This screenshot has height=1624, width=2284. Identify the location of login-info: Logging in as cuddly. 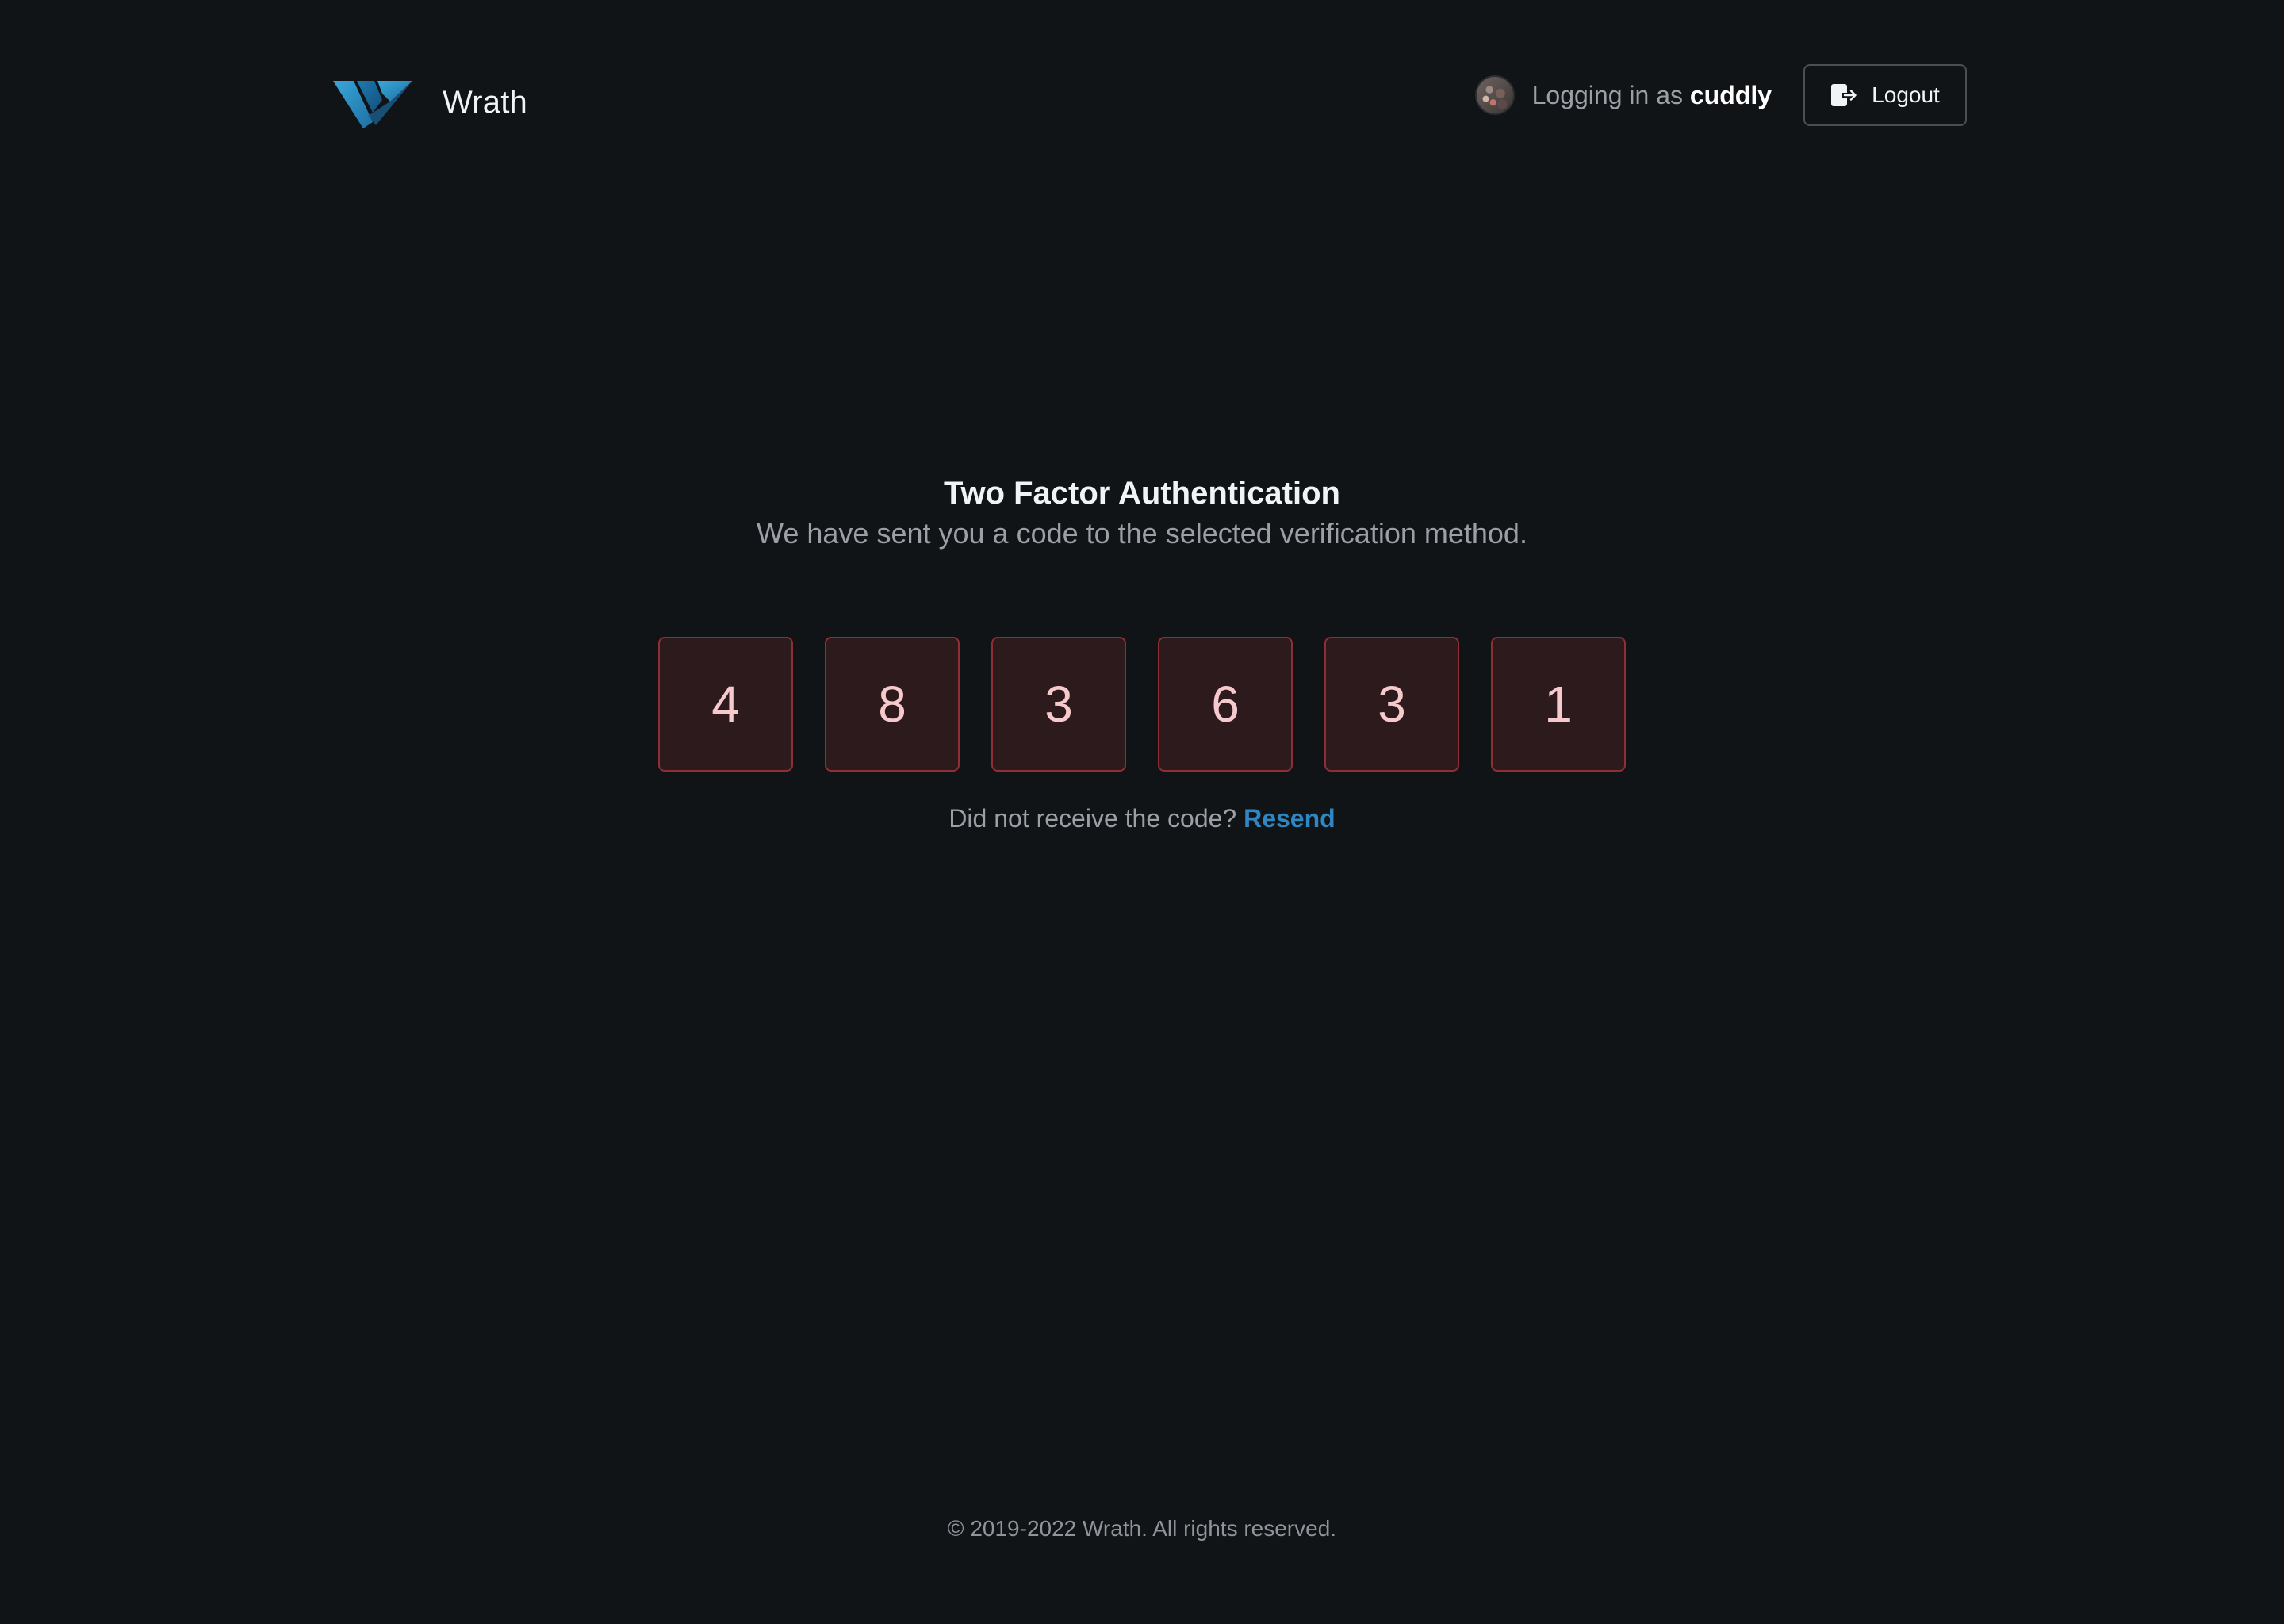
(1623, 95).